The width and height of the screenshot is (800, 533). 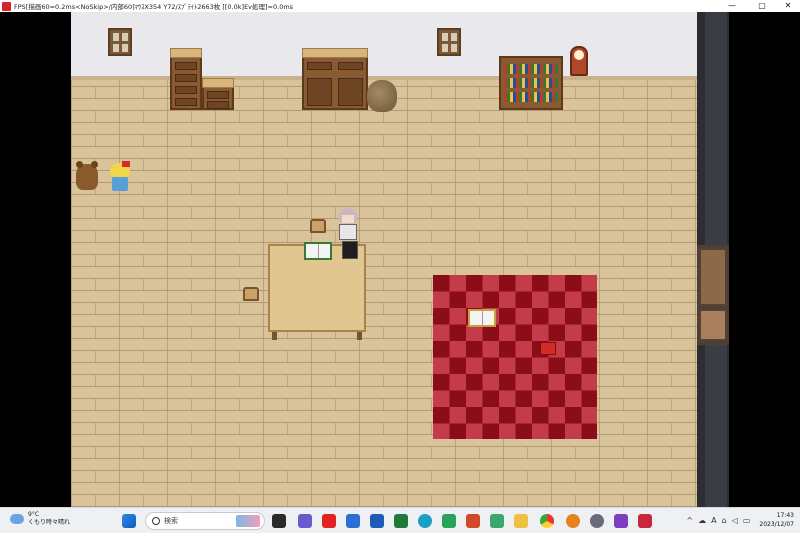 I want to click on open-book-on-carpet, so click(x=482, y=318).